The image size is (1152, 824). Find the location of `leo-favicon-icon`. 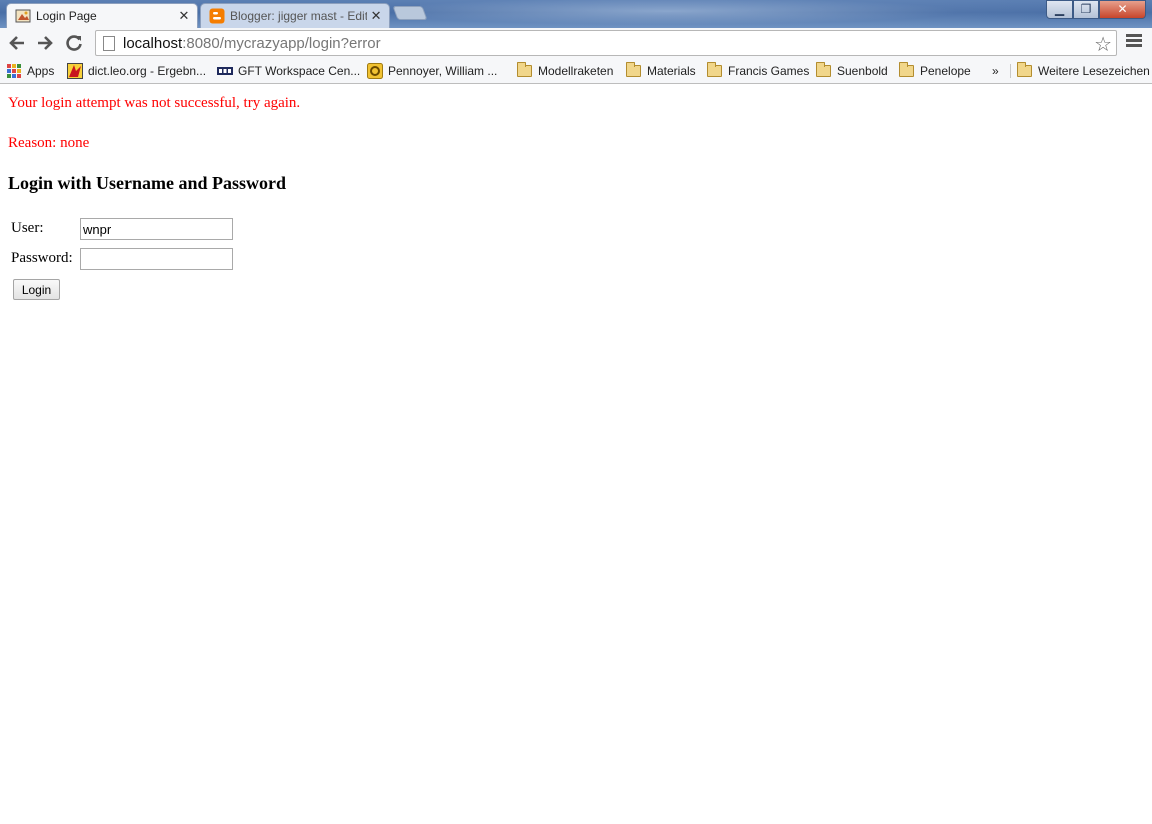

leo-favicon-icon is located at coordinates (75, 71).